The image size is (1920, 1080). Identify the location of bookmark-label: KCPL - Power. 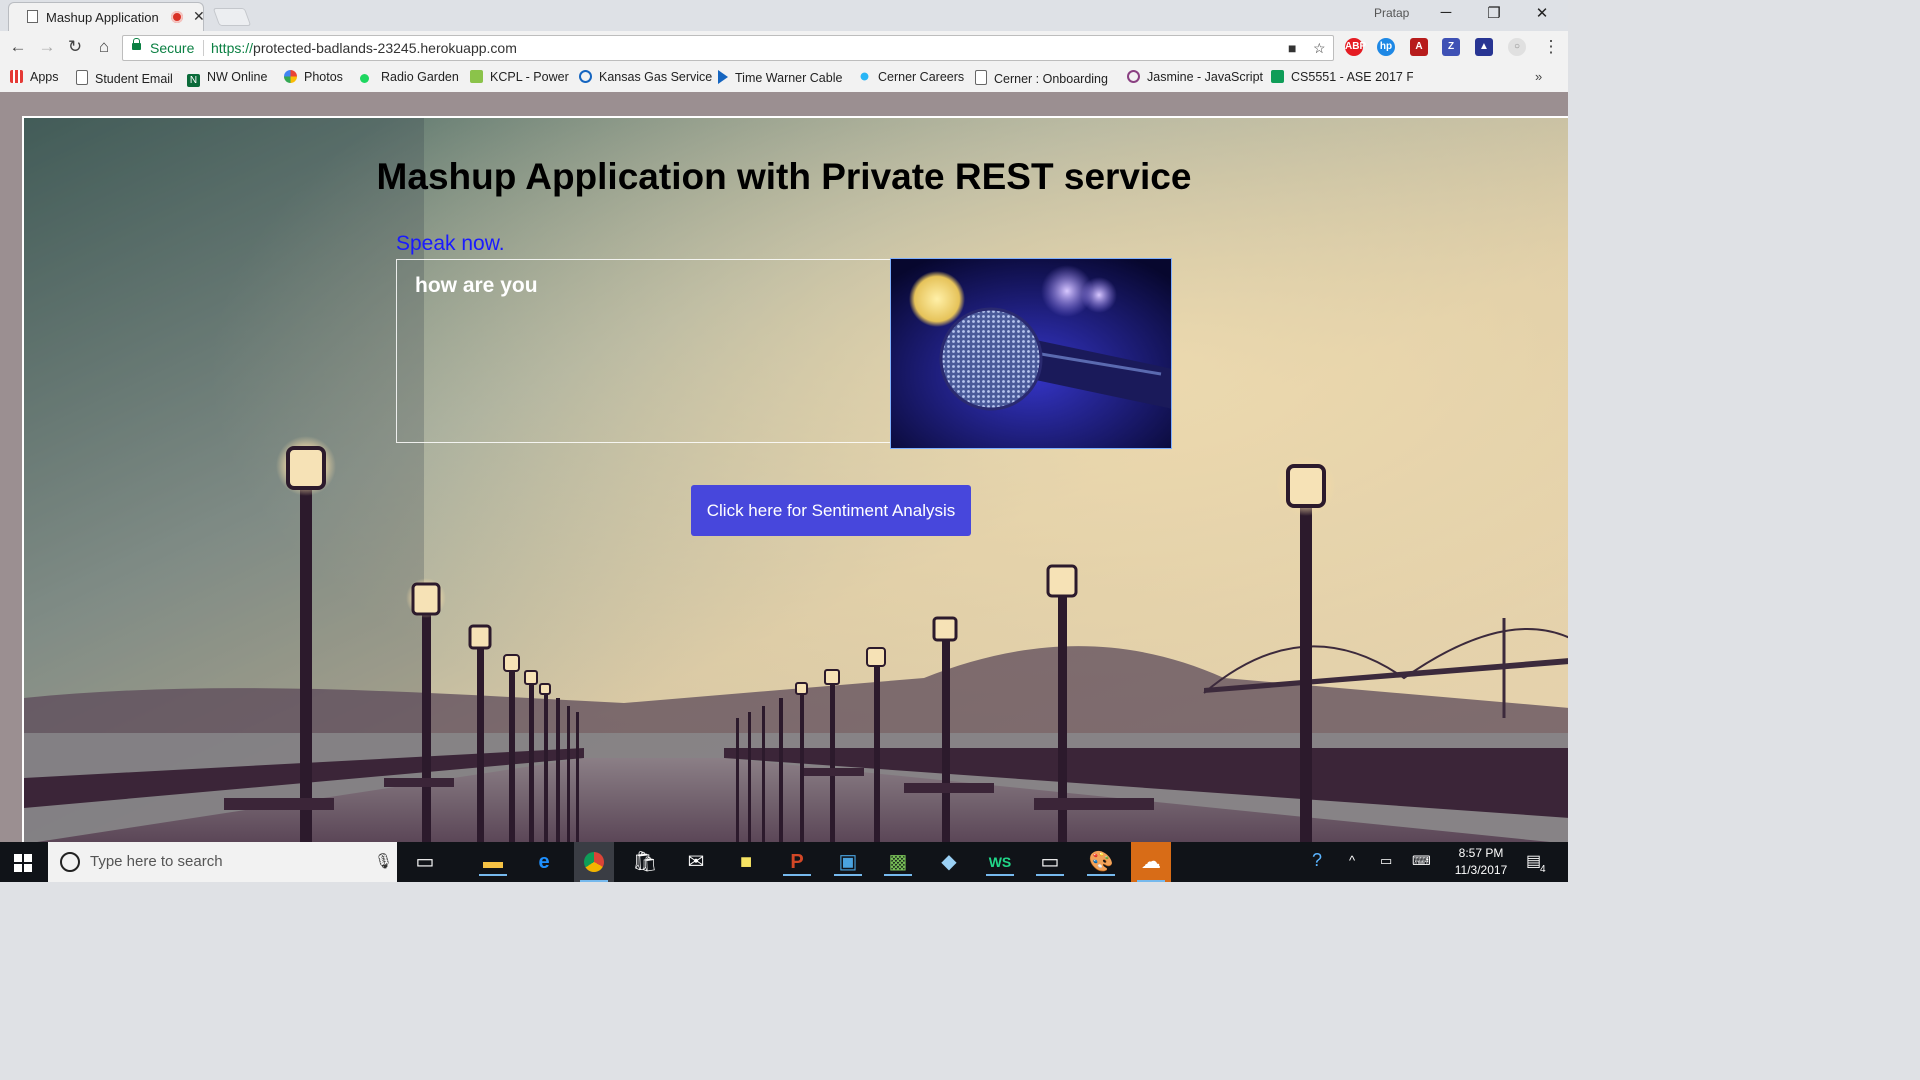
(529, 77).